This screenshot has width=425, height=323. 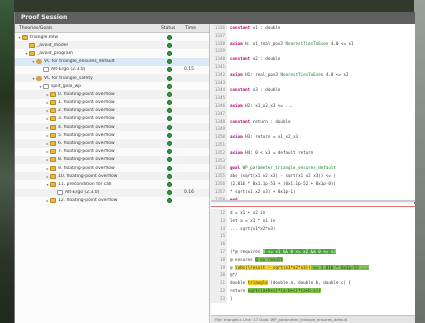 What do you see at coordinates (313, 213) in the screenshot?
I see `code-line: 12 d = x1 + x2 in` at bounding box center [313, 213].